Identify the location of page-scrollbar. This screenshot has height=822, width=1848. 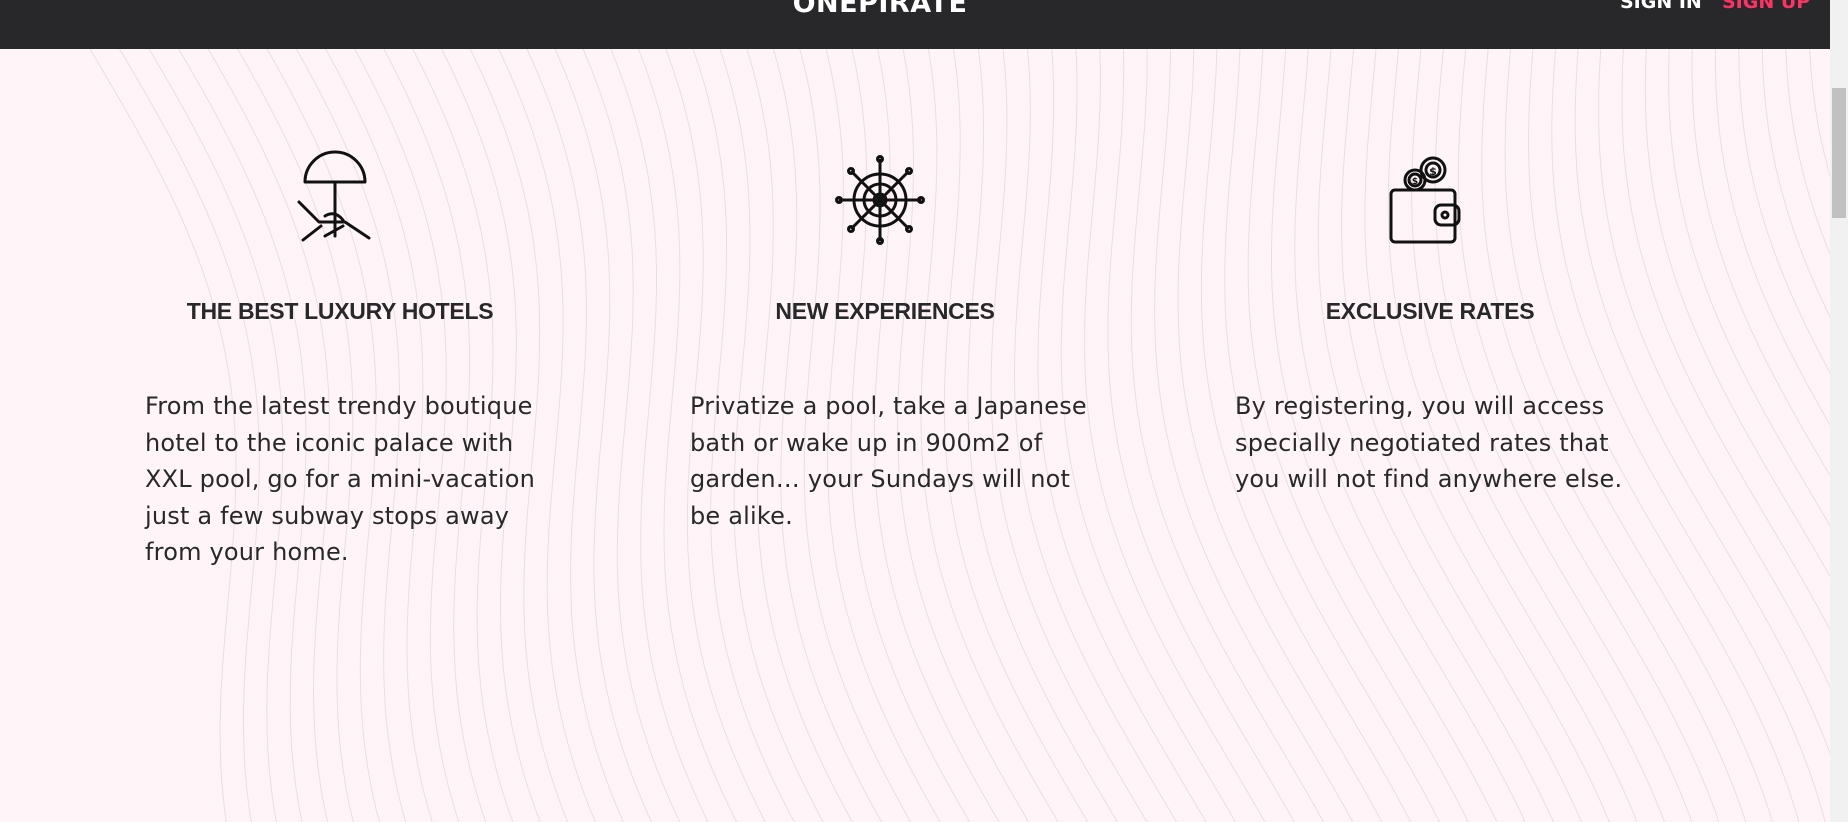
(1839, 411).